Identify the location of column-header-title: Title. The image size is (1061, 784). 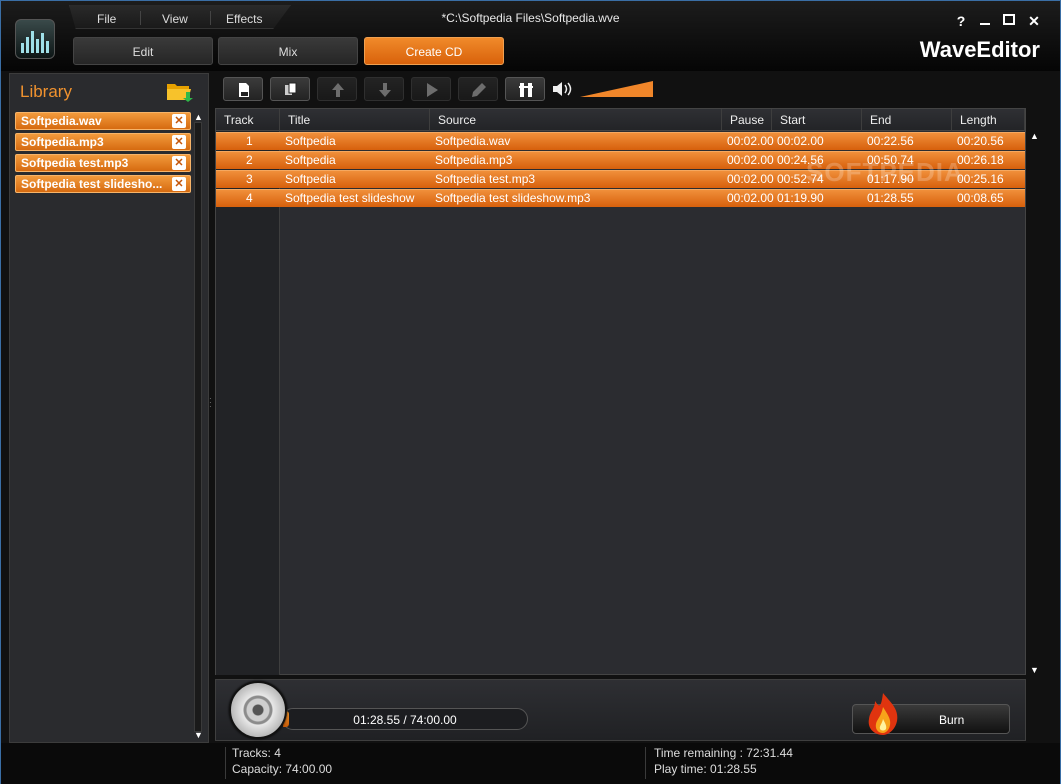
(355, 120).